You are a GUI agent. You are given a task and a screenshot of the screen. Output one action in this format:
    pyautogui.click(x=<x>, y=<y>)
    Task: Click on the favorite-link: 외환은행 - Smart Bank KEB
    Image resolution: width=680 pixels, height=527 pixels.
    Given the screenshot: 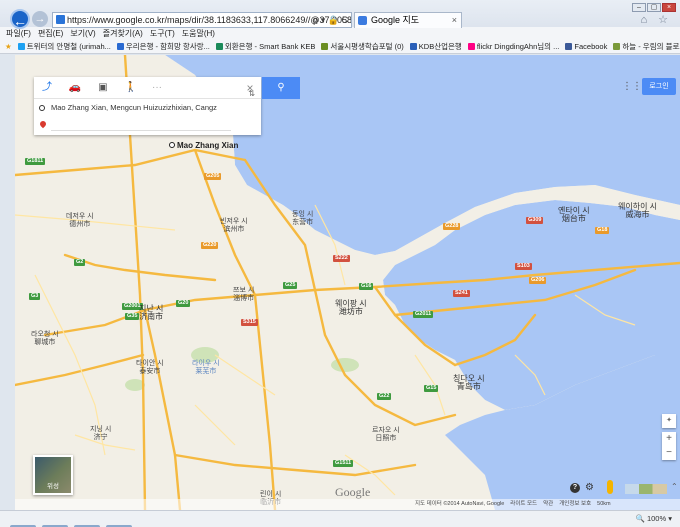 What is the action you would take?
    pyautogui.click(x=265, y=46)
    